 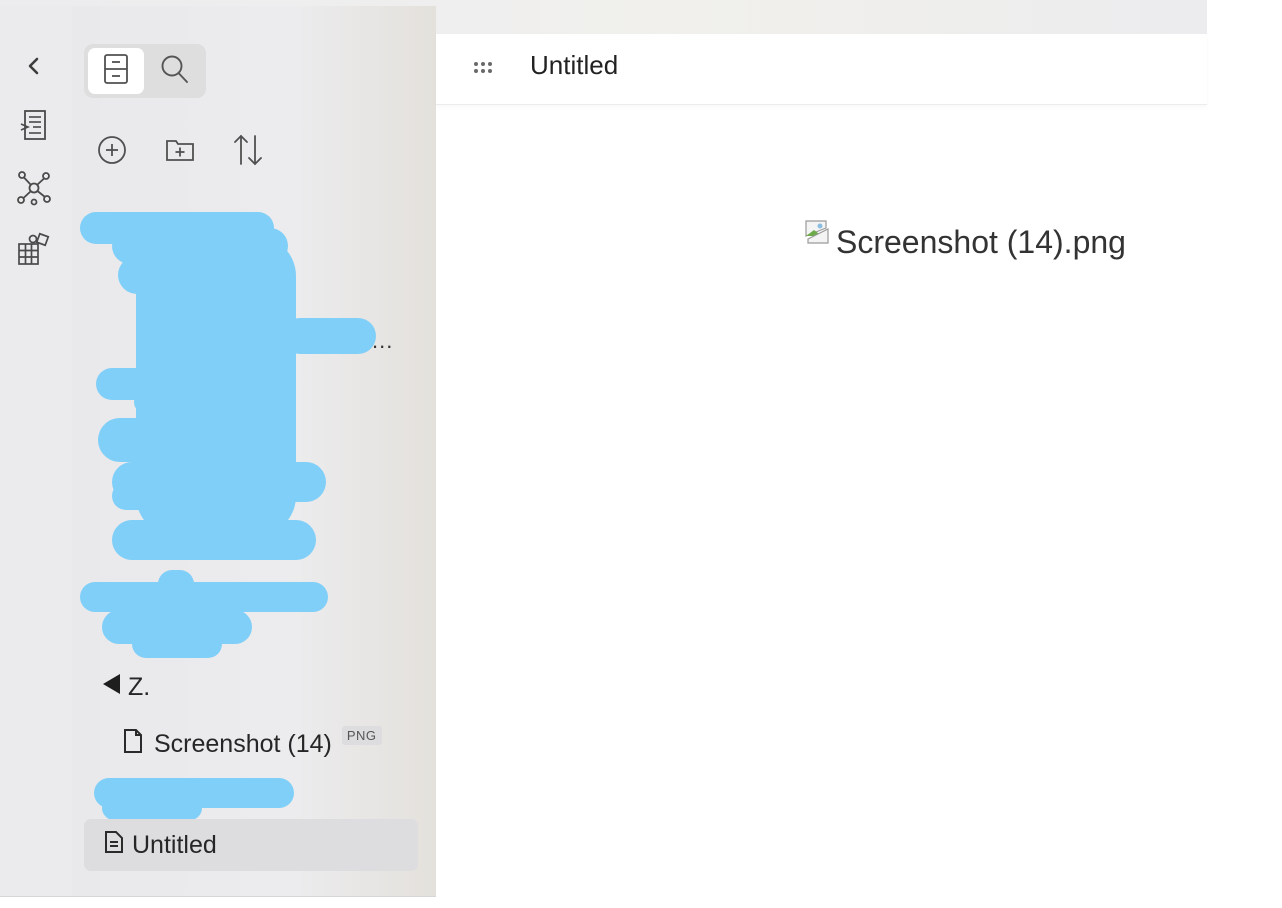 I want to click on sort-button, so click(x=248, y=152).